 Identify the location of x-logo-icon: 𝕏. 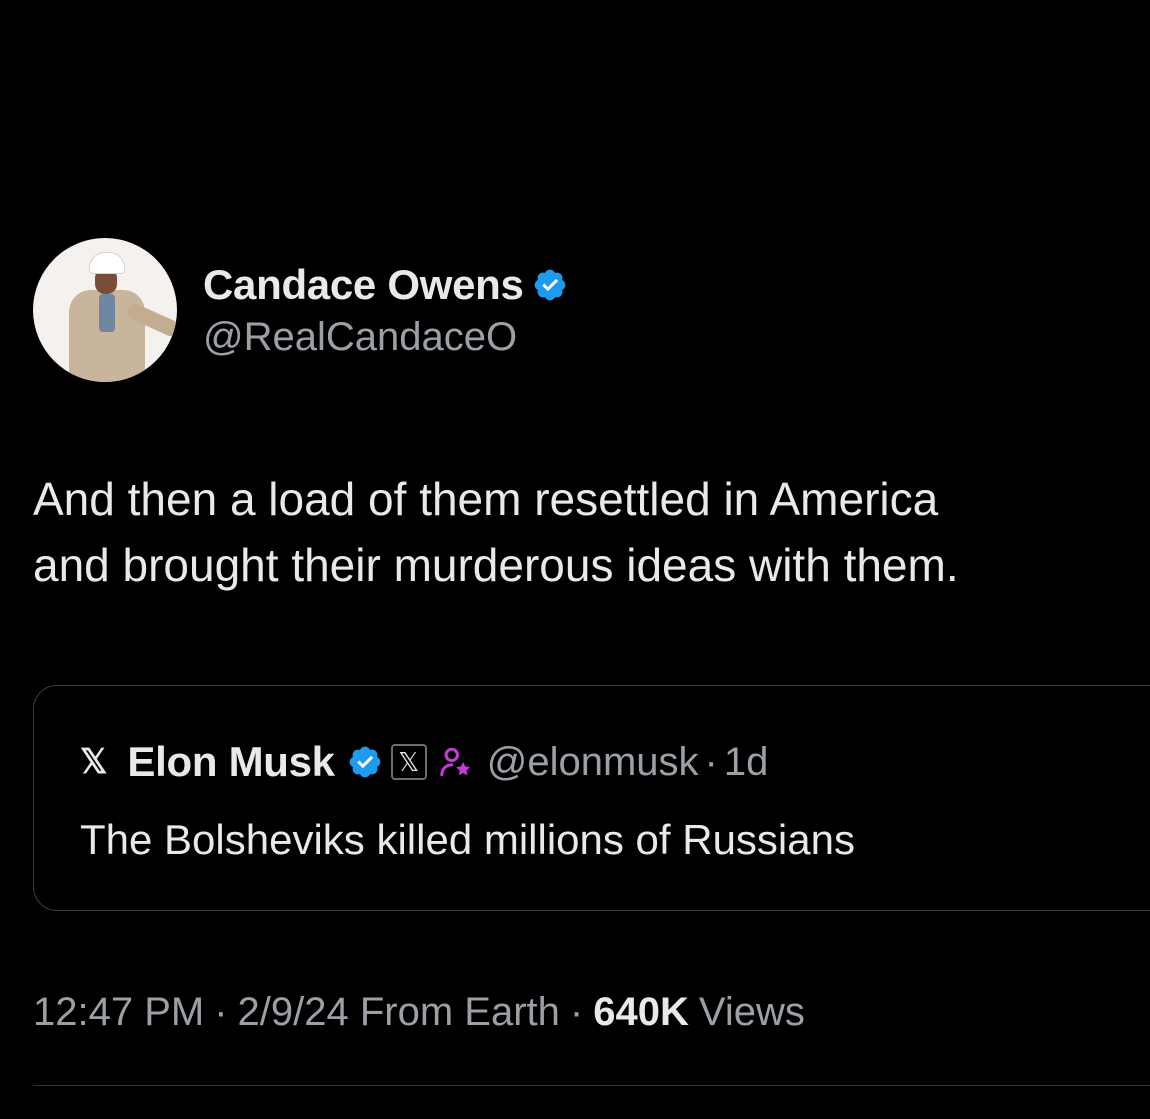
(94, 762).